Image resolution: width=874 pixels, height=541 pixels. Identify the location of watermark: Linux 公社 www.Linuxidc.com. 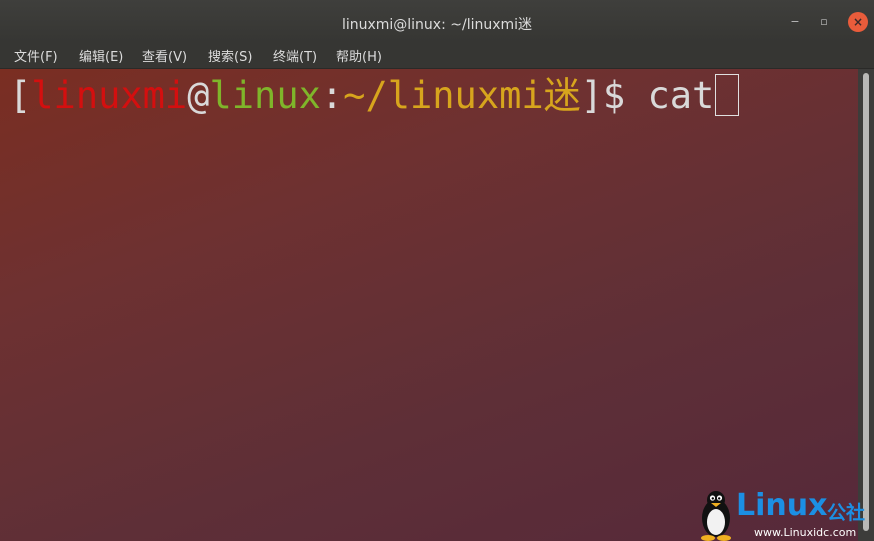
(785, 514).